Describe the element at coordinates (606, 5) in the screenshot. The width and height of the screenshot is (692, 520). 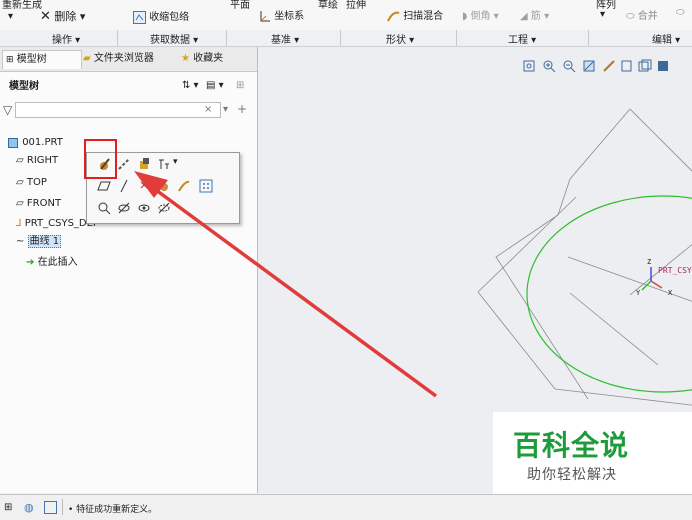
I see `pattern-button: 阵列` at that location.